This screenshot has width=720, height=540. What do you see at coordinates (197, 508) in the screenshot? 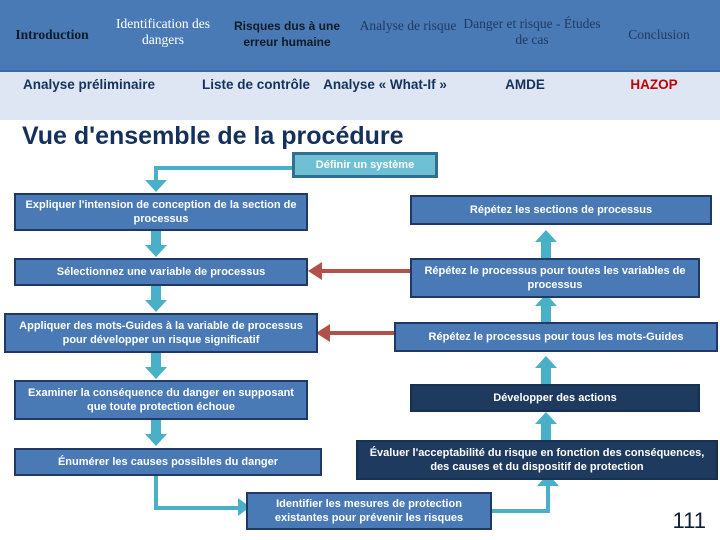
I see `connector-causes-right` at bounding box center [197, 508].